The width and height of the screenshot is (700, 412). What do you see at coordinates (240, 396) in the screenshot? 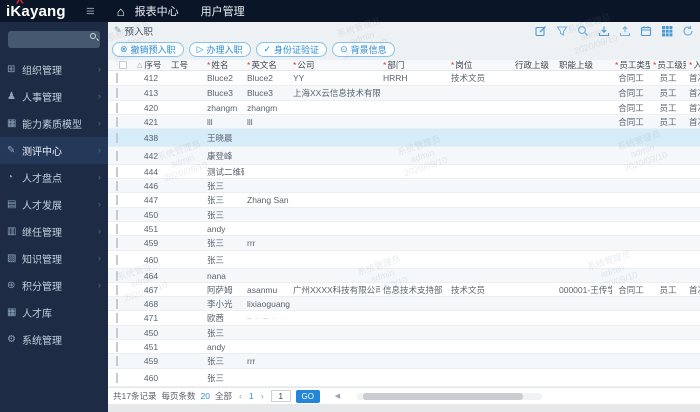
I see `prev-page-button: ‹` at bounding box center [240, 396].